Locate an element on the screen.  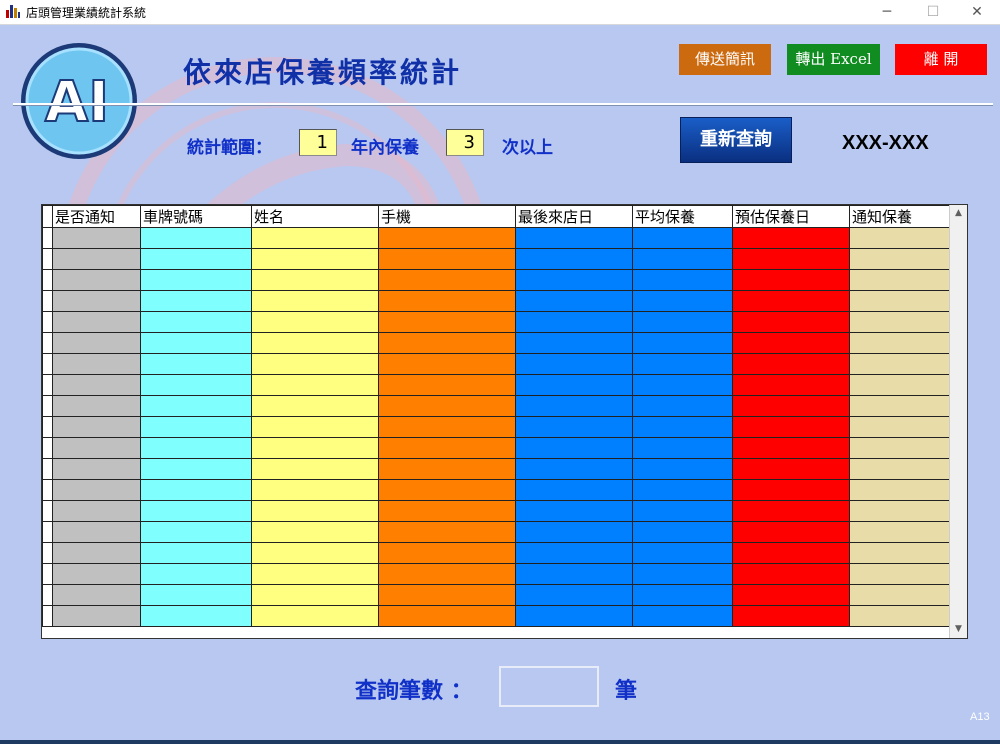
years-input: 1 is located at coordinates (318, 142).